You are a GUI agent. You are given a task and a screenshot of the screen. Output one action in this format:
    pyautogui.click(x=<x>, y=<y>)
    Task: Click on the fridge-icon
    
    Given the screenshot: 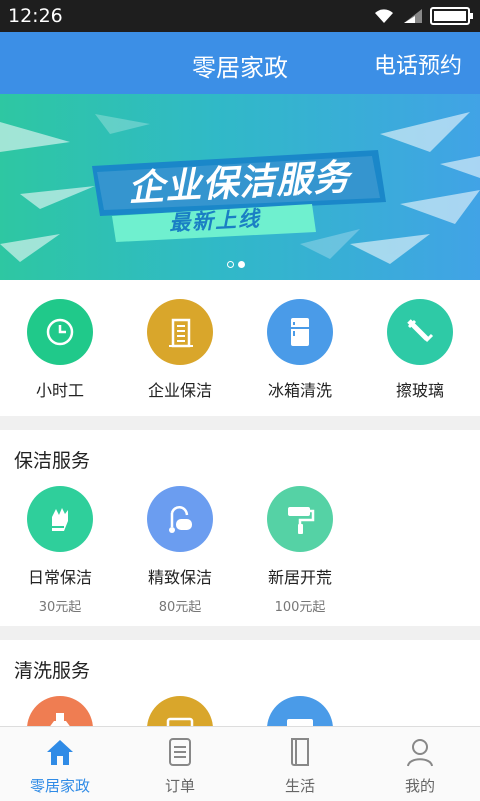 What is the action you would take?
    pyautogui.click(x=300, y=332)
    